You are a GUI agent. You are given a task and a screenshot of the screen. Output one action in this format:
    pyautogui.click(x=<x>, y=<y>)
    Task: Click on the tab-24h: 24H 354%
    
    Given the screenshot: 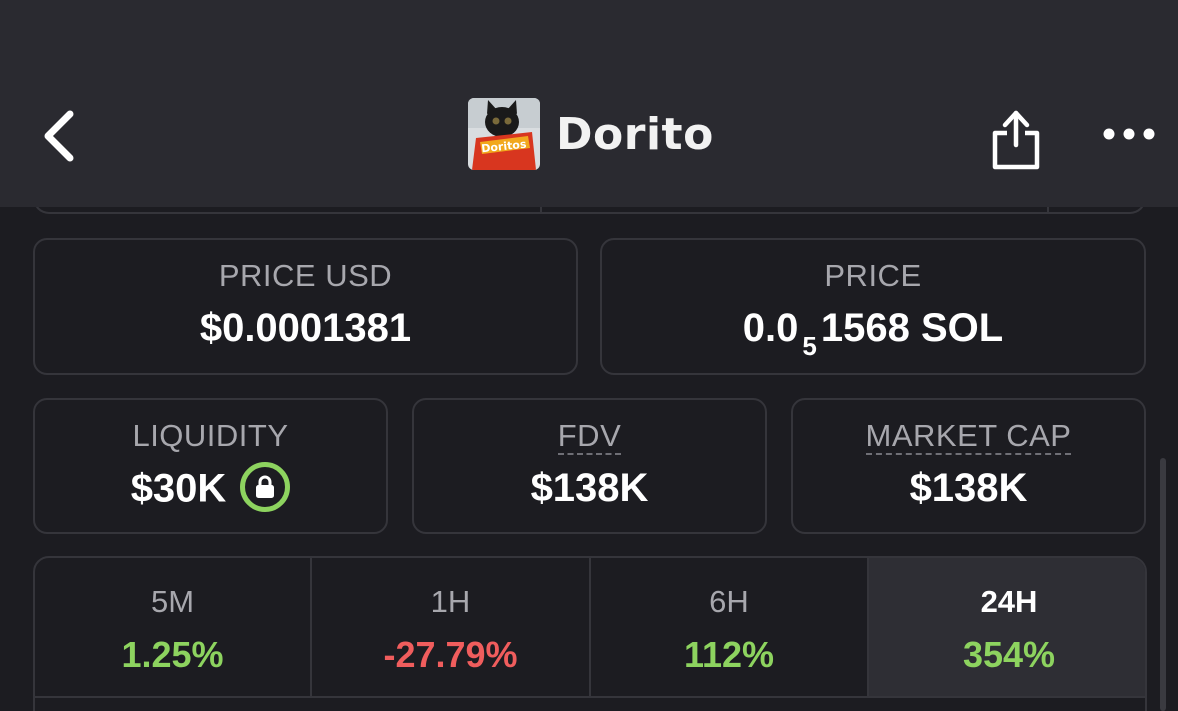 What is the action you would take?
    pyautogui.click(x=1007, y=628)
    